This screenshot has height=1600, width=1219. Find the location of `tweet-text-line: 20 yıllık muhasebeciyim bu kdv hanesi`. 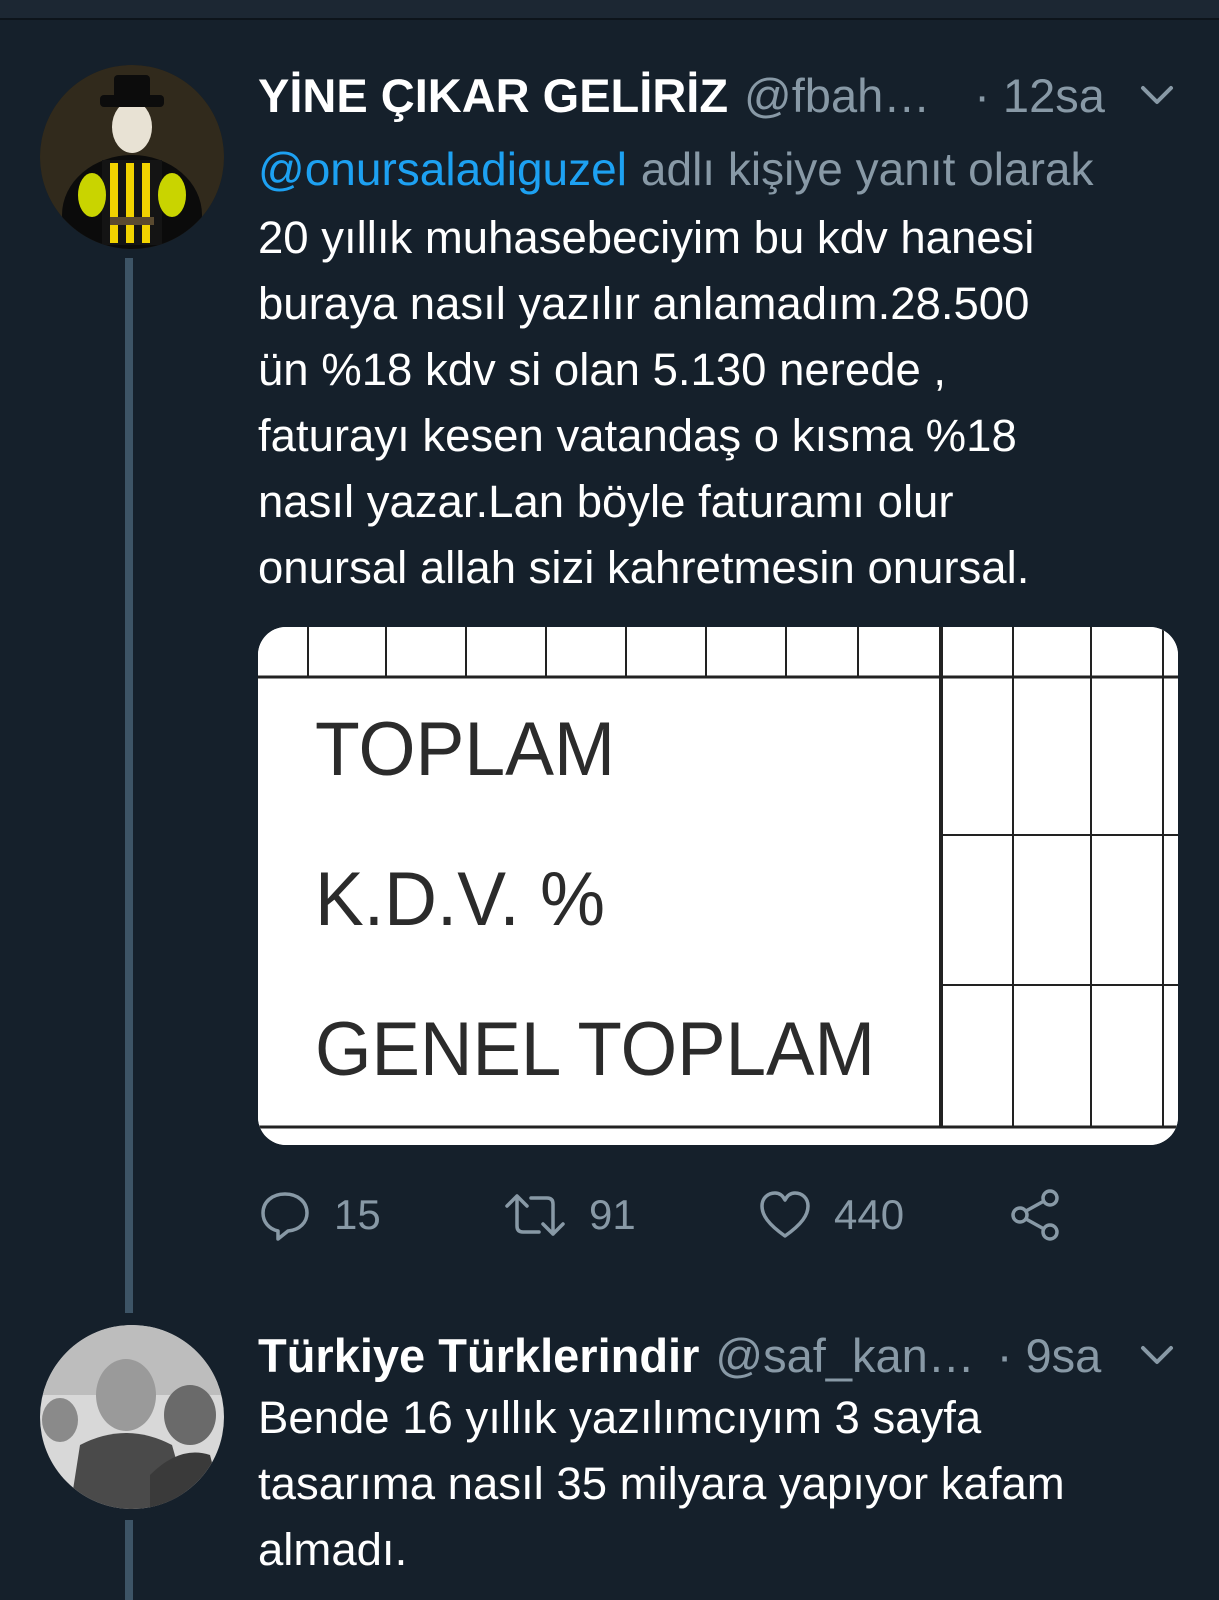

tweet-text-line: 20 yıllık muhasebeciyim bu kdv hanesi is located at coordinates (646, 237).